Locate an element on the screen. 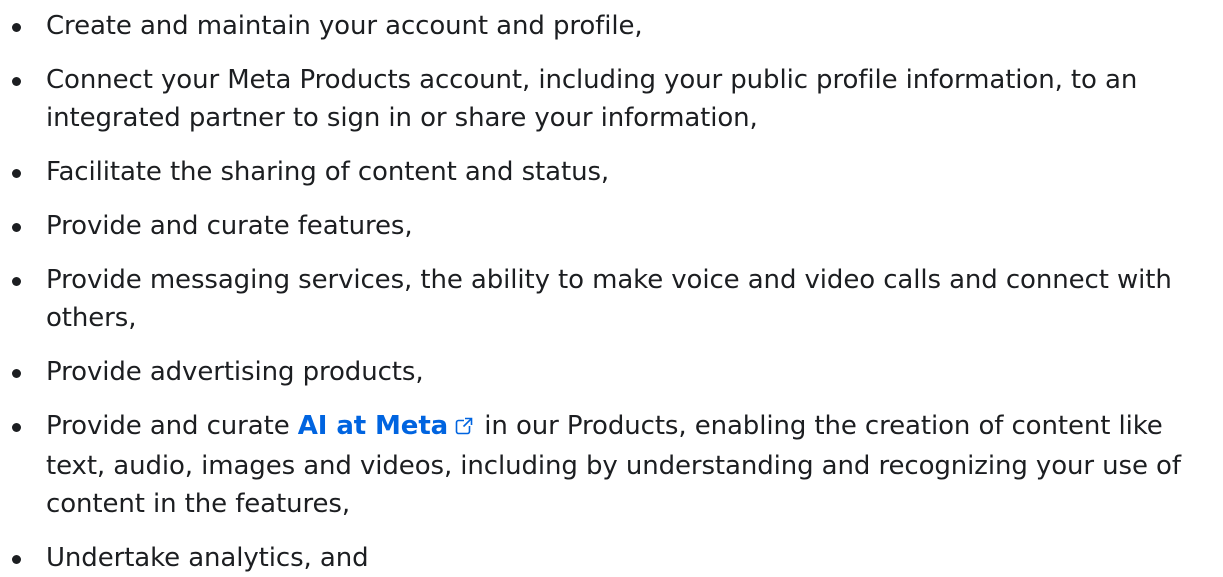 The image size is (1223, 577). list-item: Undertake analytics, and is located at coordinates (611, 558).